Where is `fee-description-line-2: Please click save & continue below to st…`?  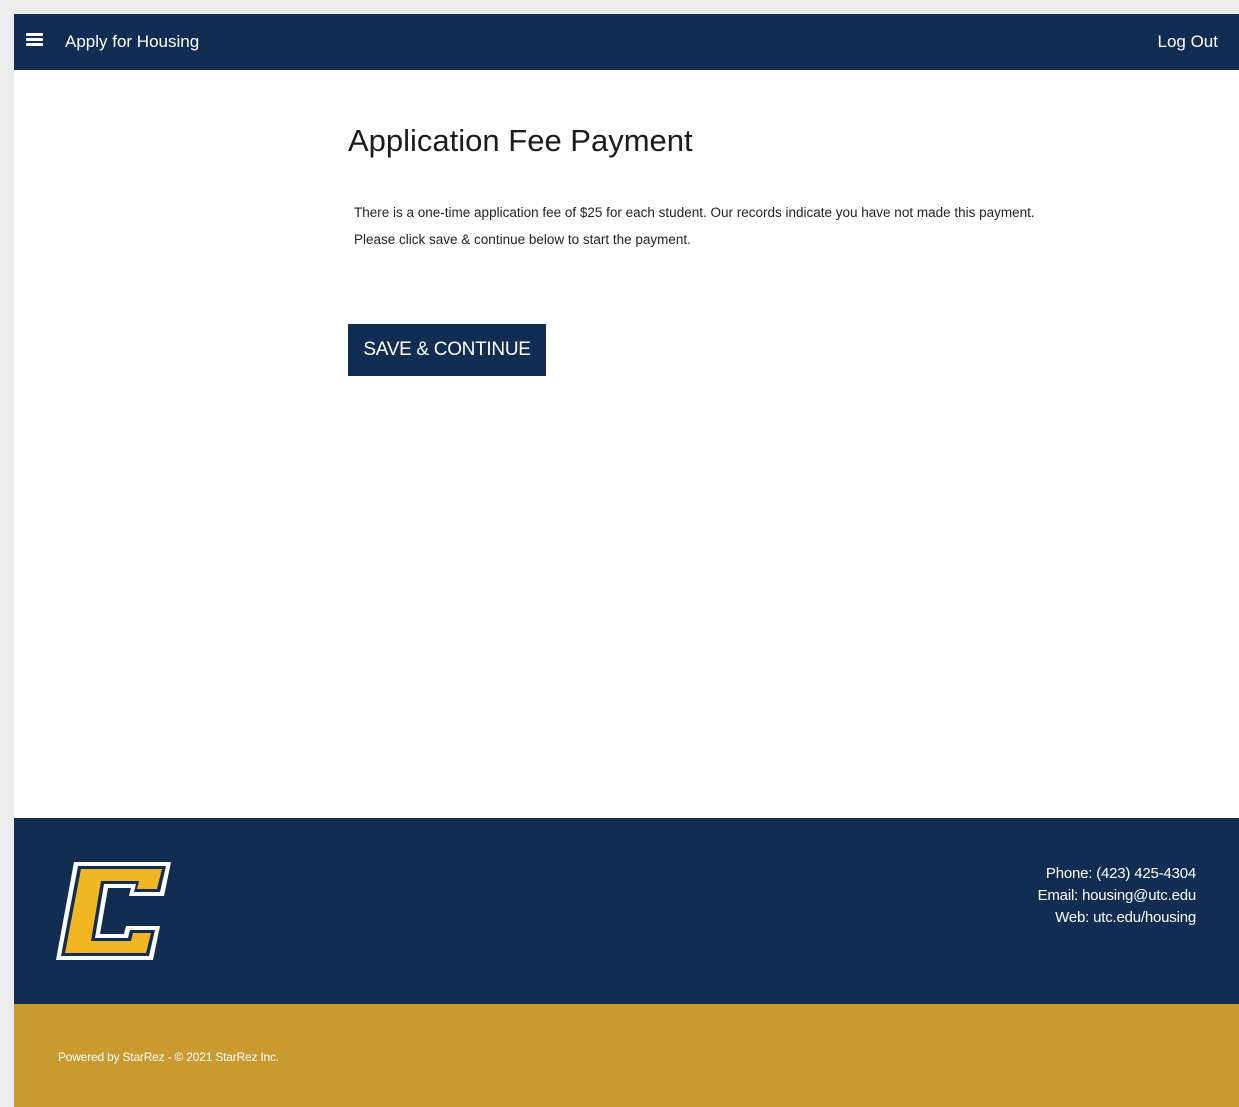
fee-description-line-2: Please click save & continue below to st… is located at coordinates (522, 239).